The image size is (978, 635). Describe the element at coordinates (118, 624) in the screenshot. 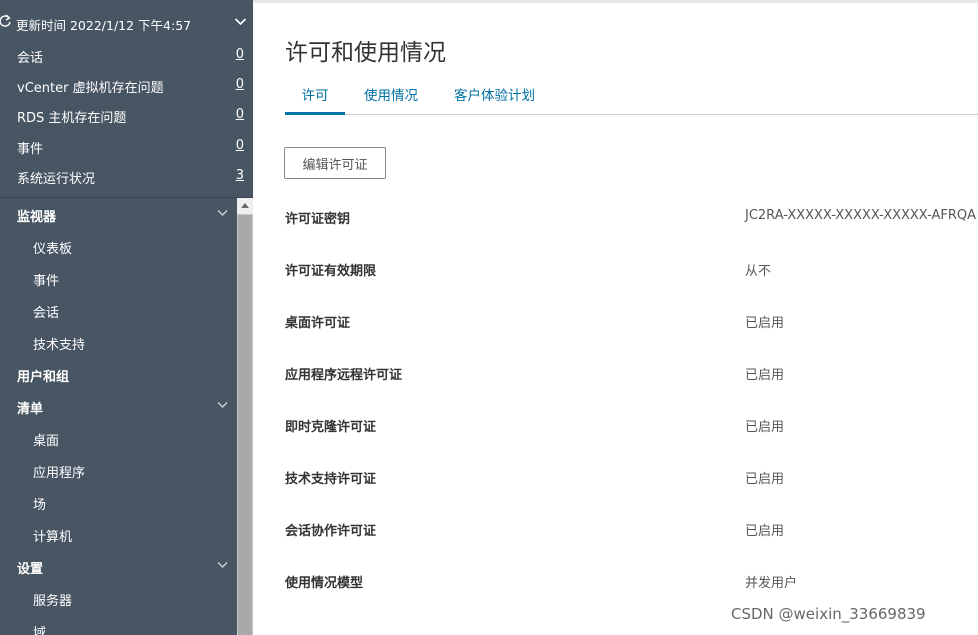

I see `nav-item-domains: 域` at that location.